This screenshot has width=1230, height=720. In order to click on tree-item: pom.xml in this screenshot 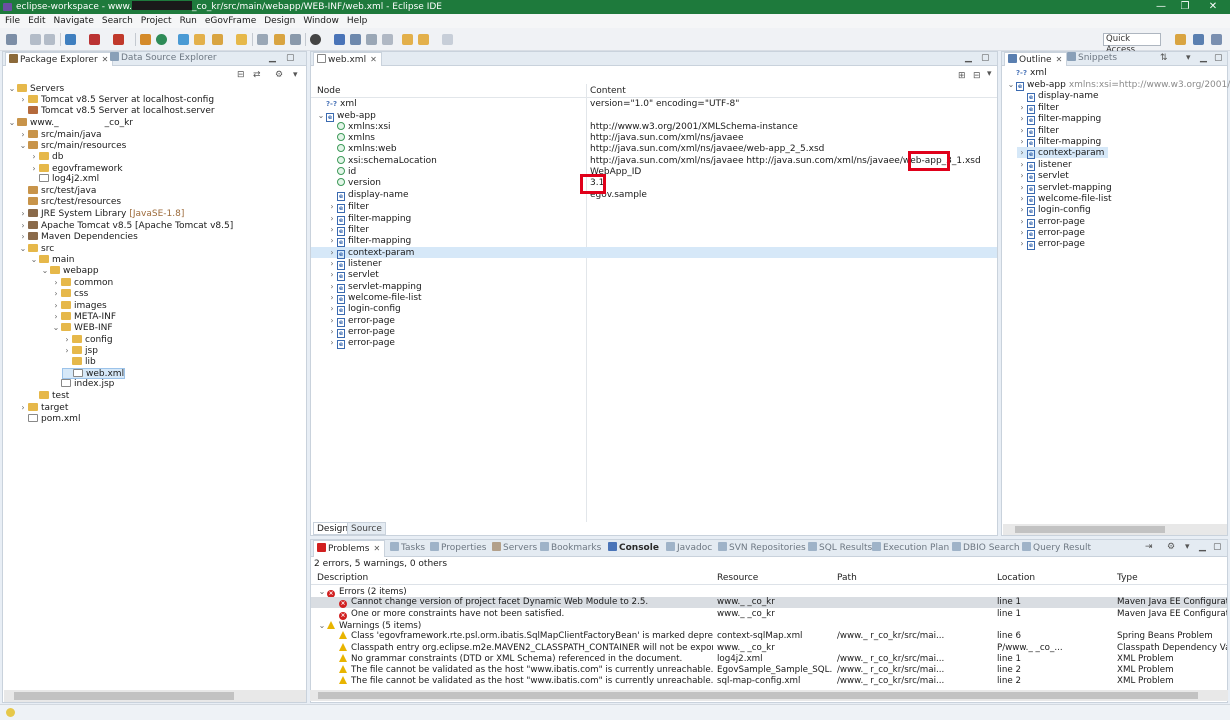, I will do `click(49, 419)`.